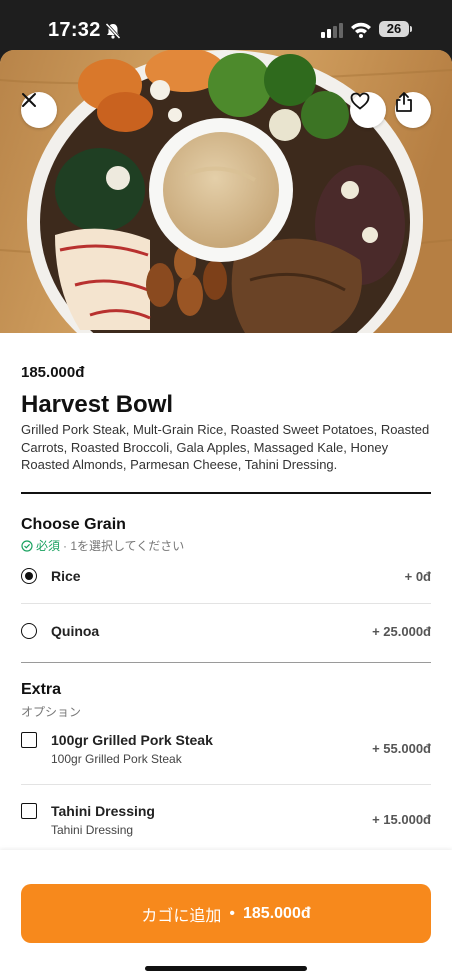  I want to click on grain-option-label: Rice, so click(66, 576).